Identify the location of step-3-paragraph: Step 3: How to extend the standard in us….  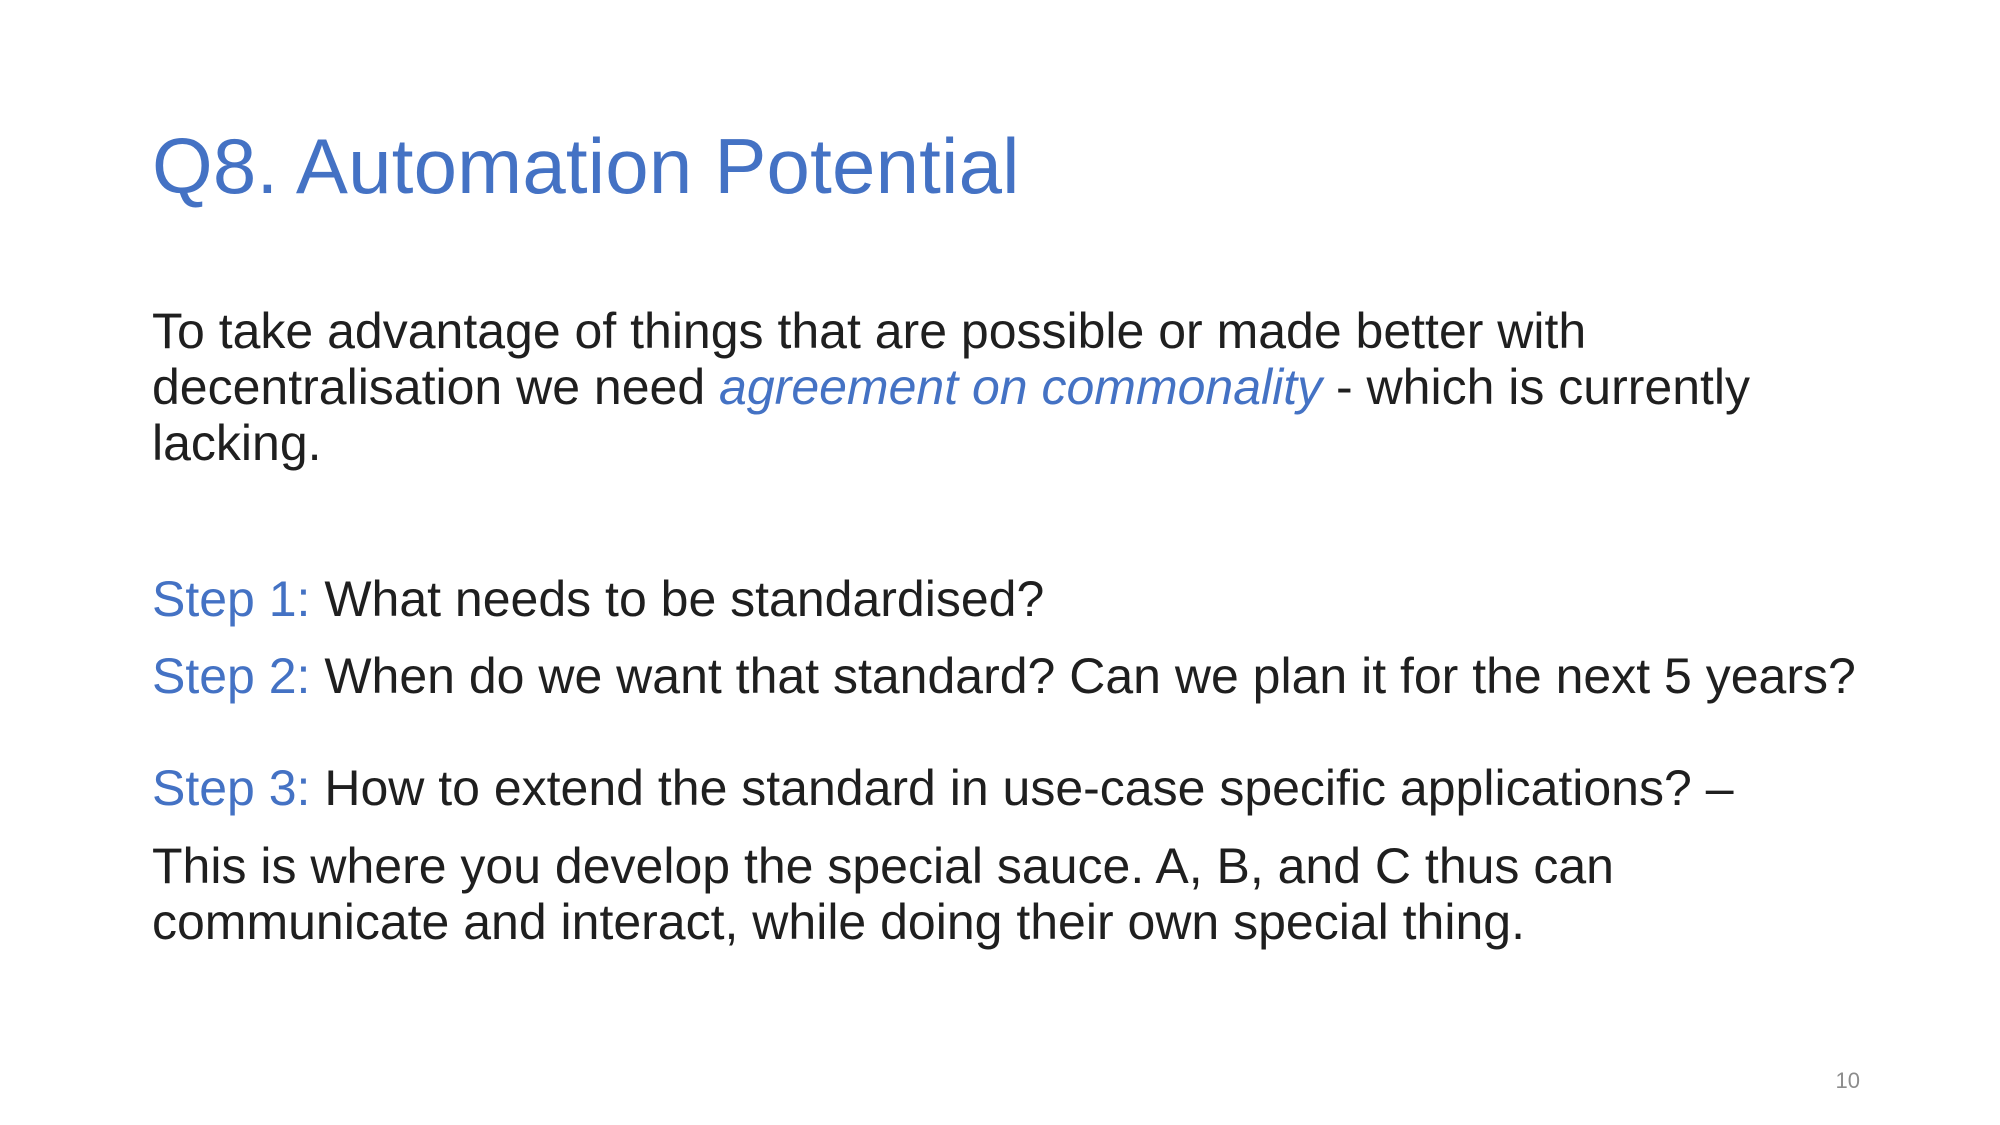
(1012, 788).